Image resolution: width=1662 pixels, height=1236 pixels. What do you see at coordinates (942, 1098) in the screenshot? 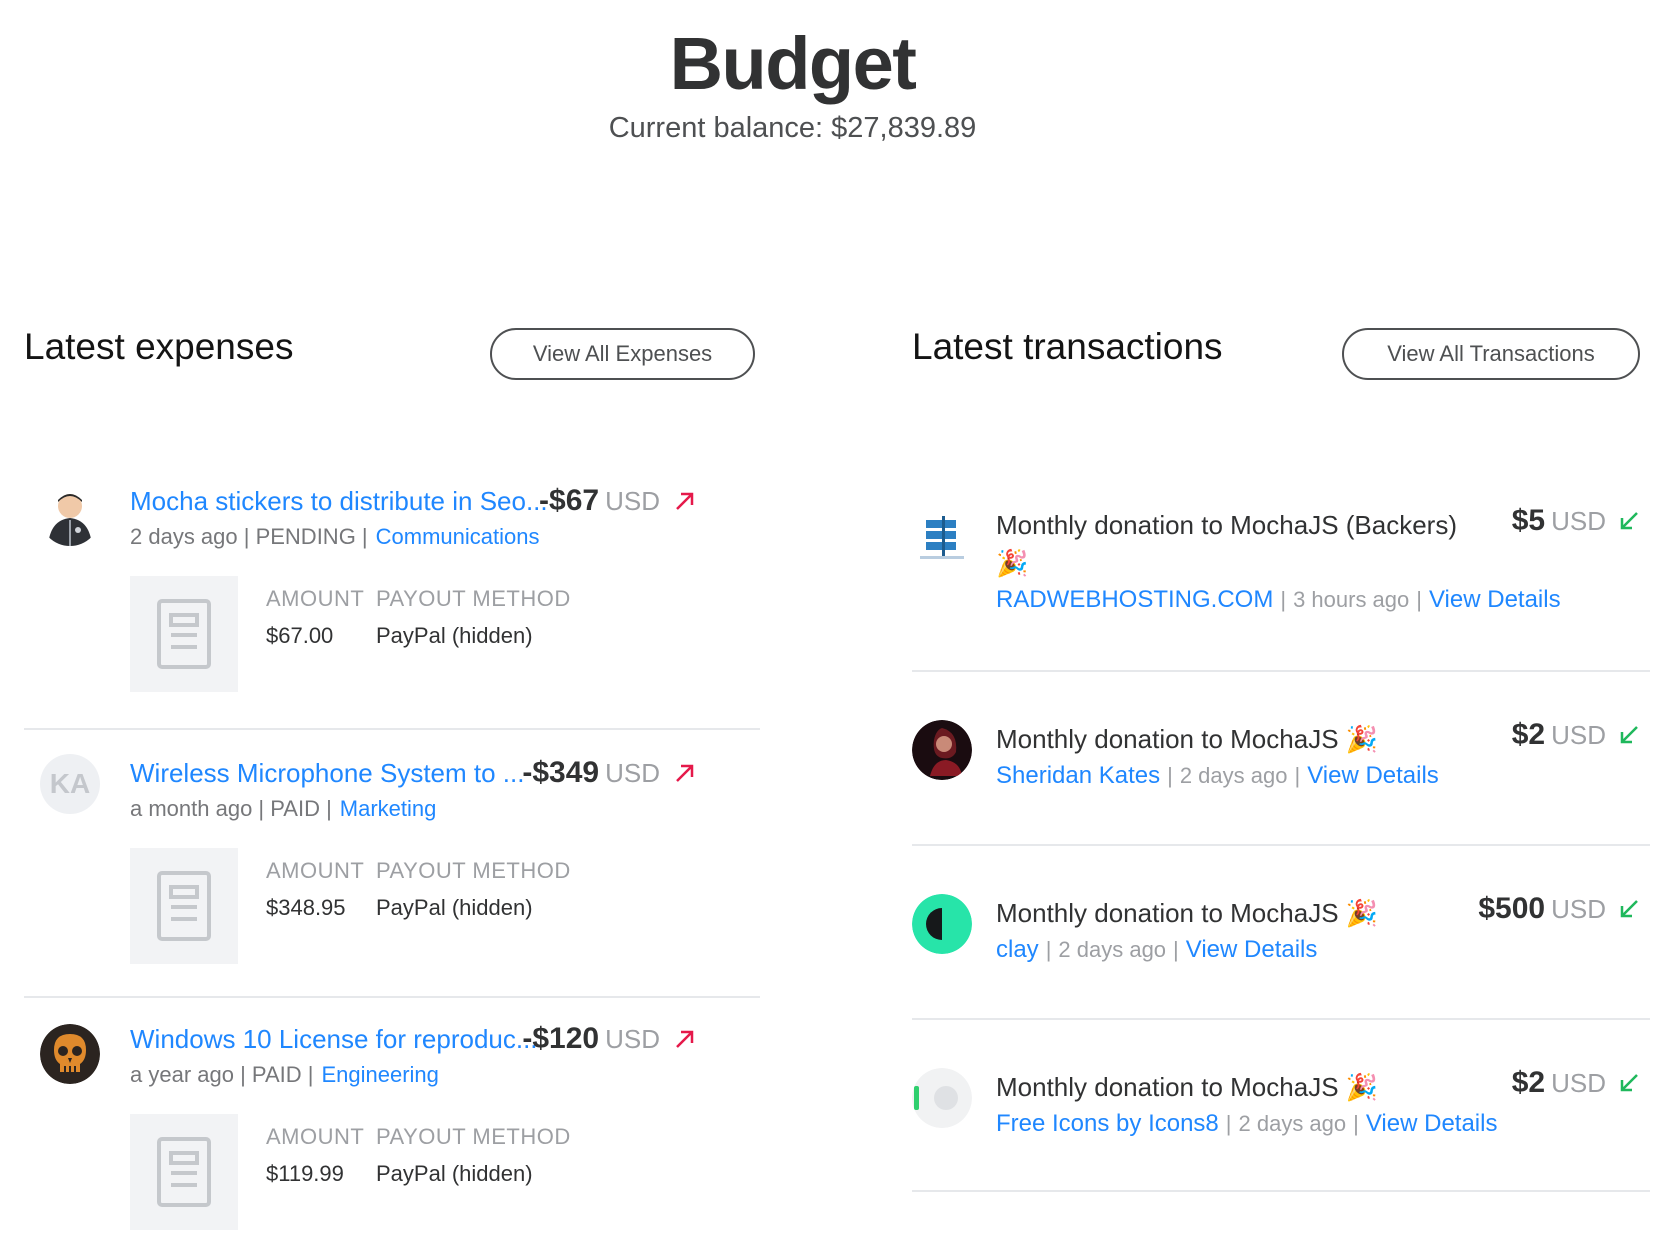
I see `icons8-logo` at bounding box center [942, 1098].